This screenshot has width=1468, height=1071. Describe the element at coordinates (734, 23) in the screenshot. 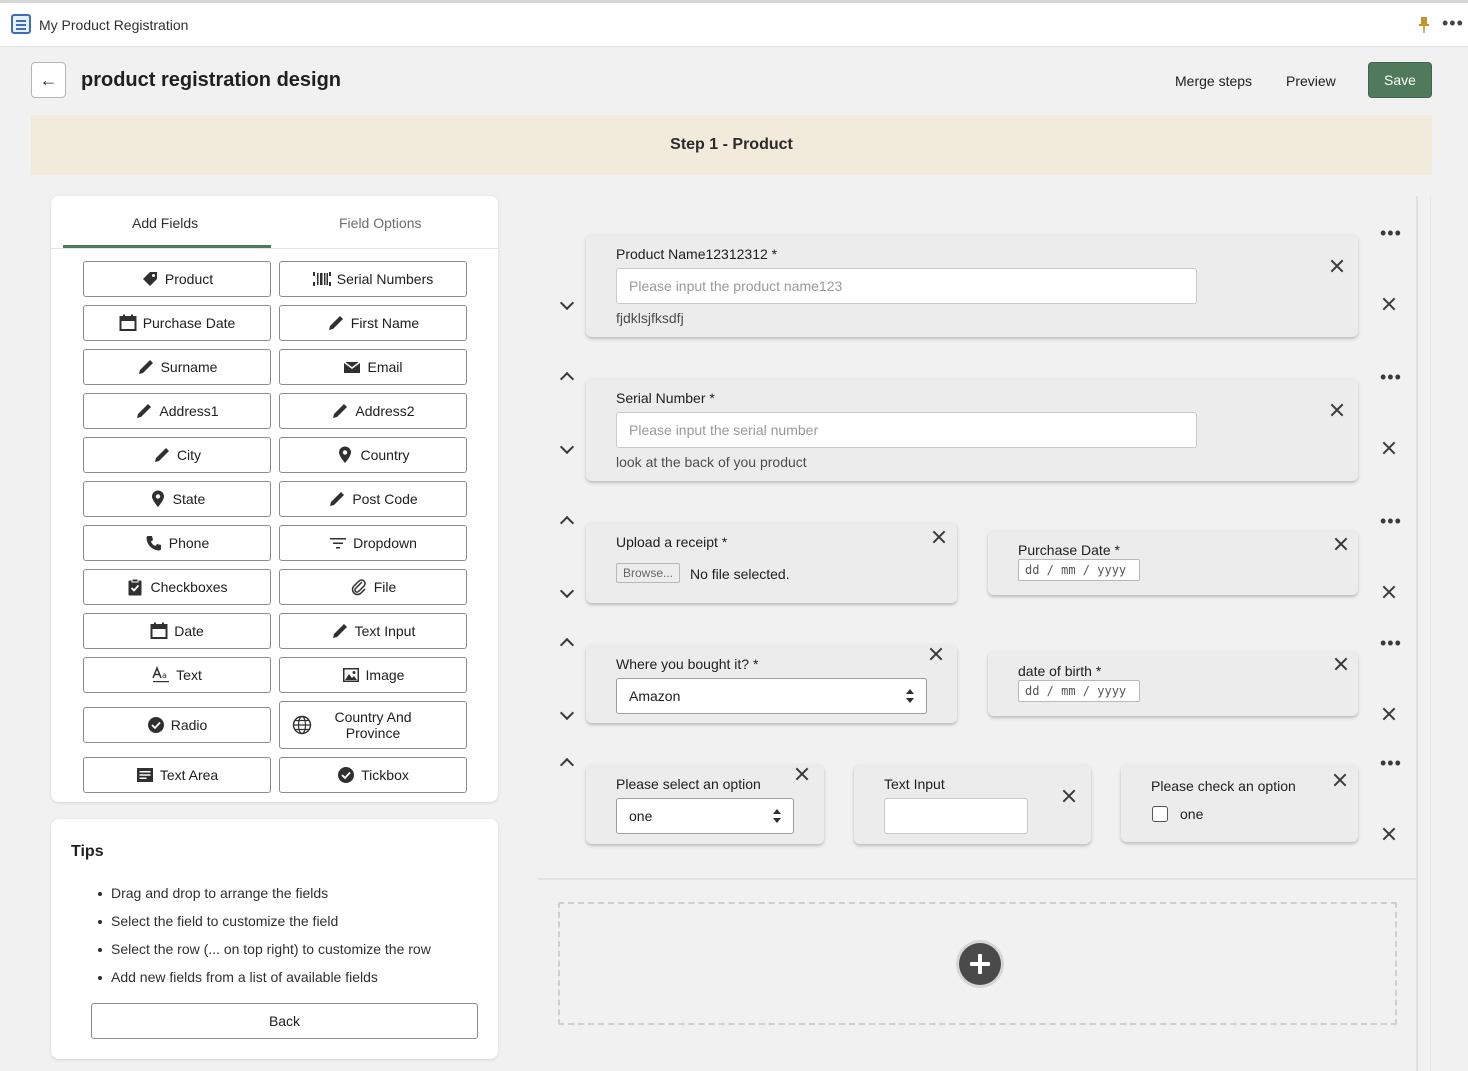

I see `title-bar: My Product Registration •••` at that location.